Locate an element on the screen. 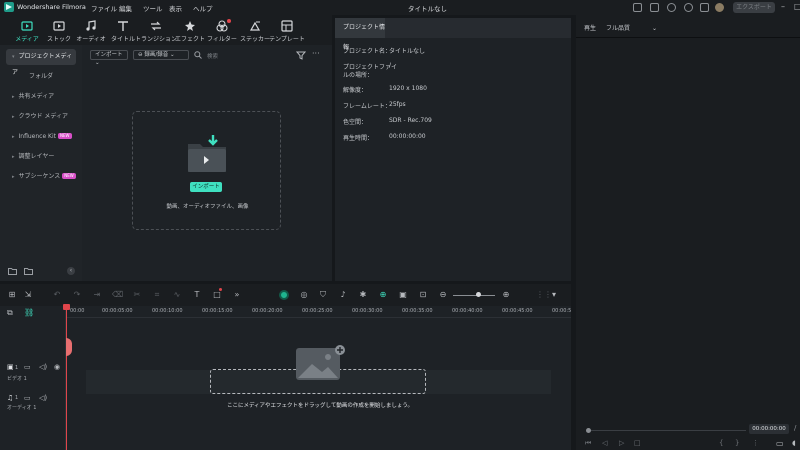 This screenshot has height=450, width=800. tick-label: 00:00:5 is located at coordinates (562, 311).